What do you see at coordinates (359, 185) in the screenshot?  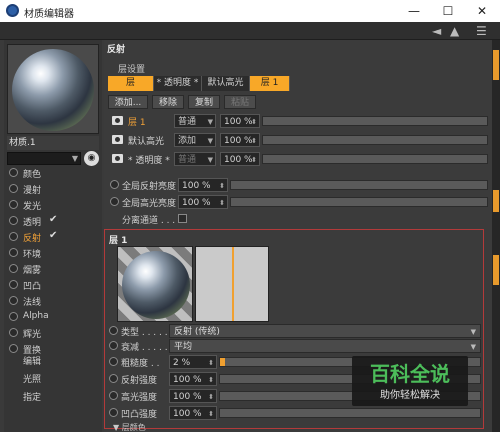 I see `global-reflect-slider` at bounding box center [359, 185].